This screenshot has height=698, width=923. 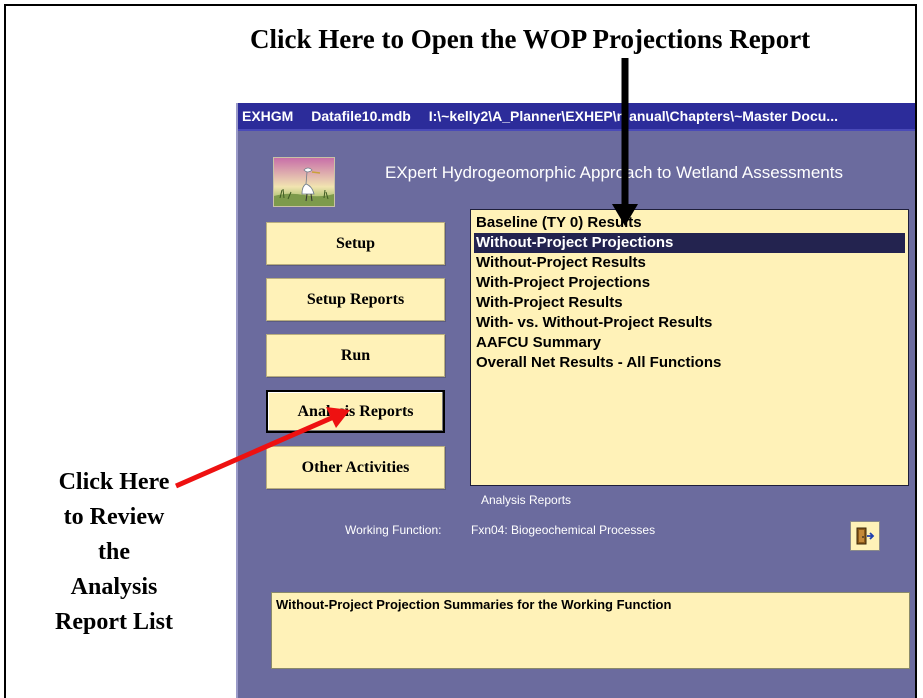 What do you see at coordinates (114, 622) in the screenshot?
I see `left-callout-line: Report List` at bounding box center [114, 622].